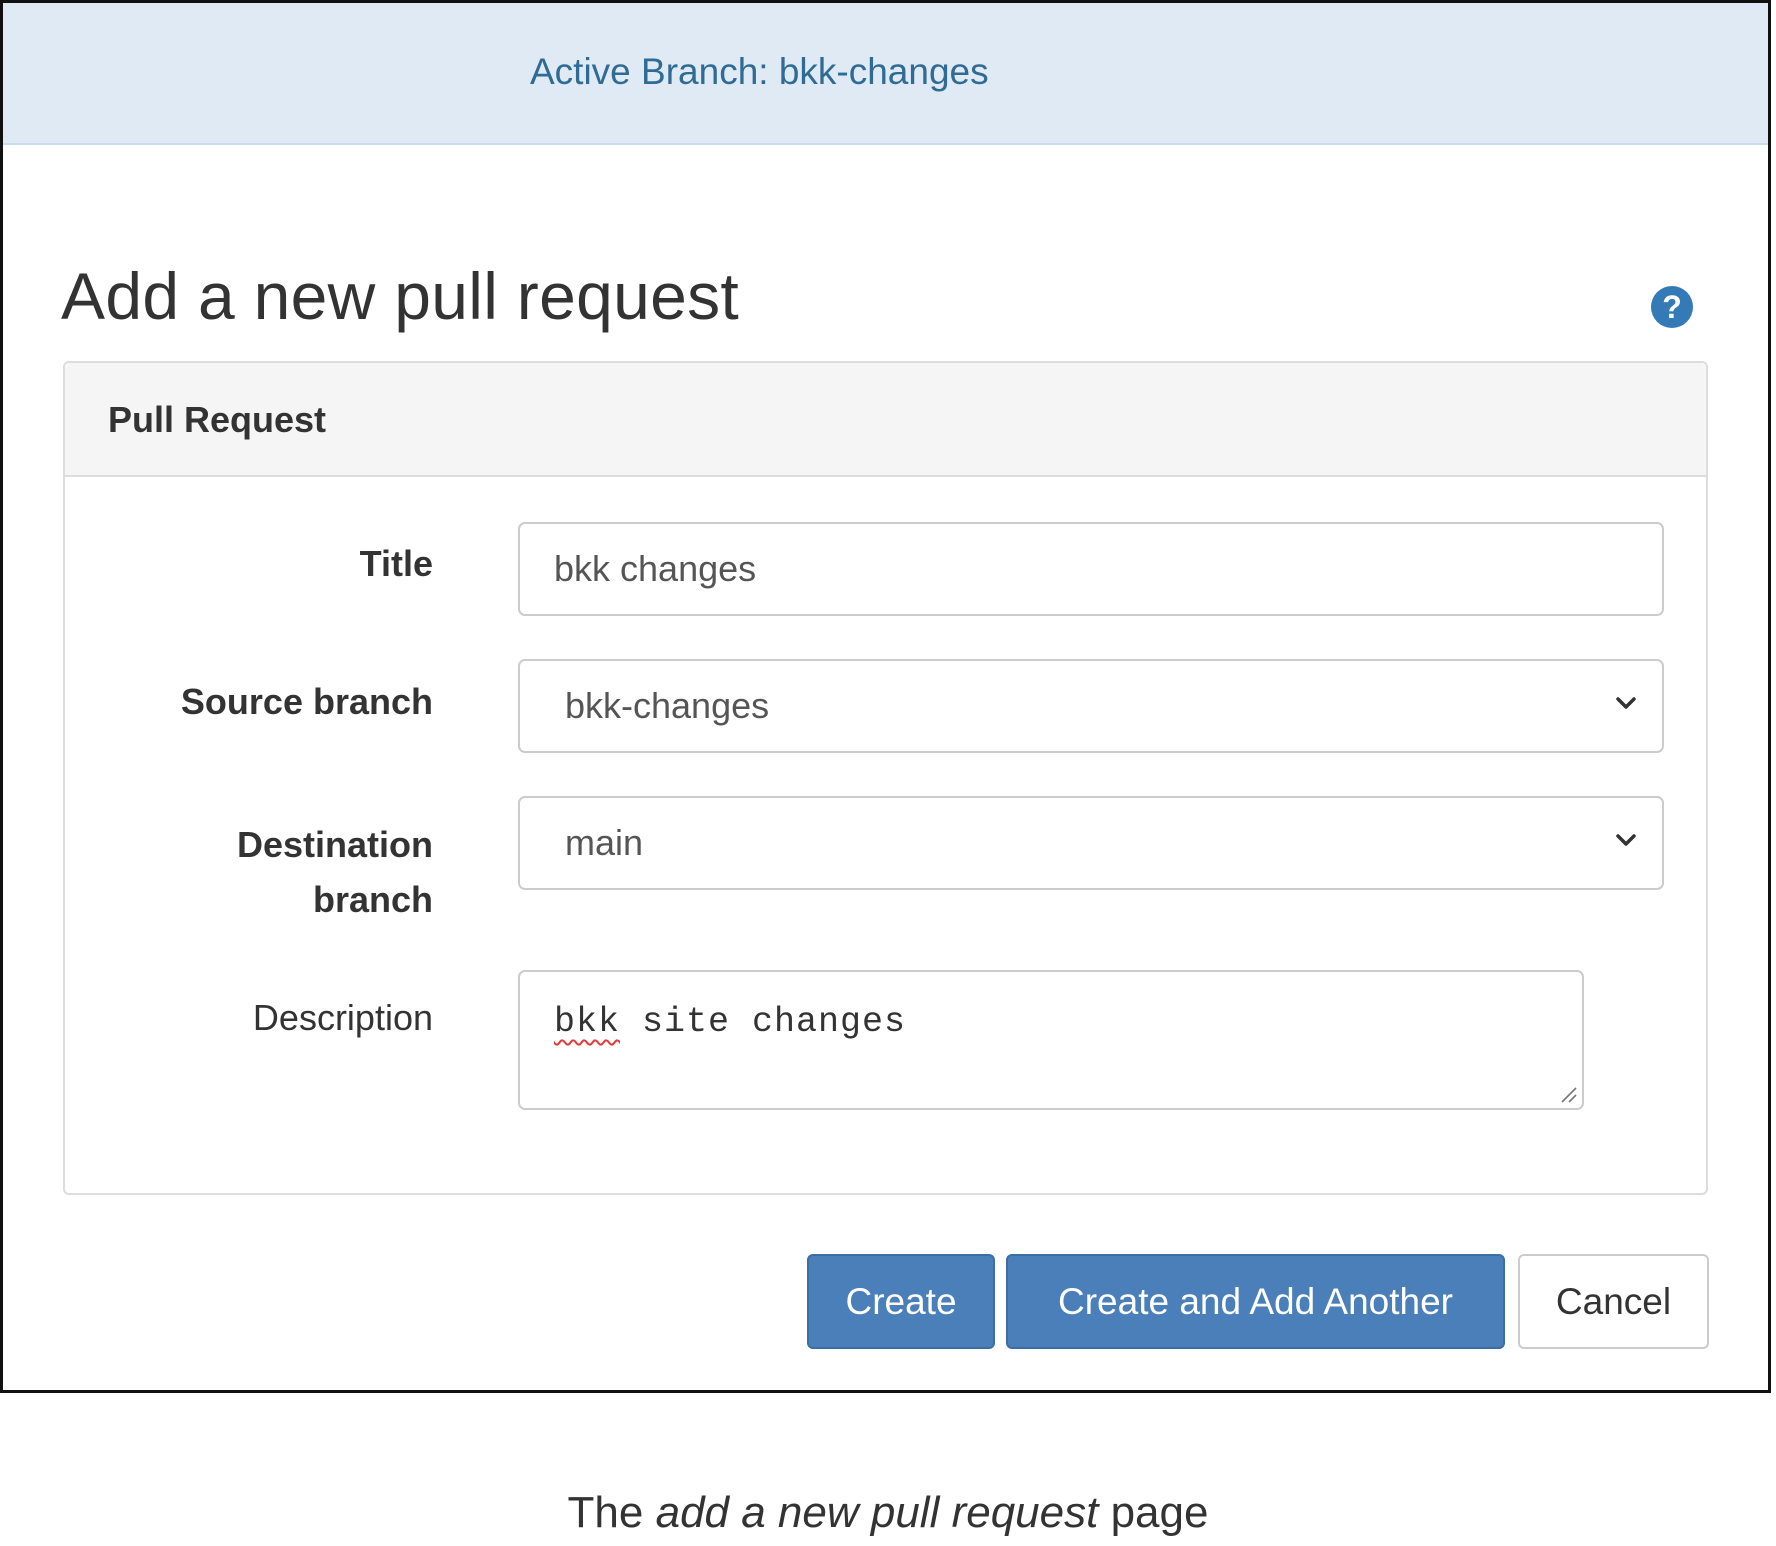 The width and height of the screenshot is (1776, 1546). Describe the element at coordinates (1255, 1301) in the screenshot. I see `create-and-add-another-button: Create and Add Another` at that location.